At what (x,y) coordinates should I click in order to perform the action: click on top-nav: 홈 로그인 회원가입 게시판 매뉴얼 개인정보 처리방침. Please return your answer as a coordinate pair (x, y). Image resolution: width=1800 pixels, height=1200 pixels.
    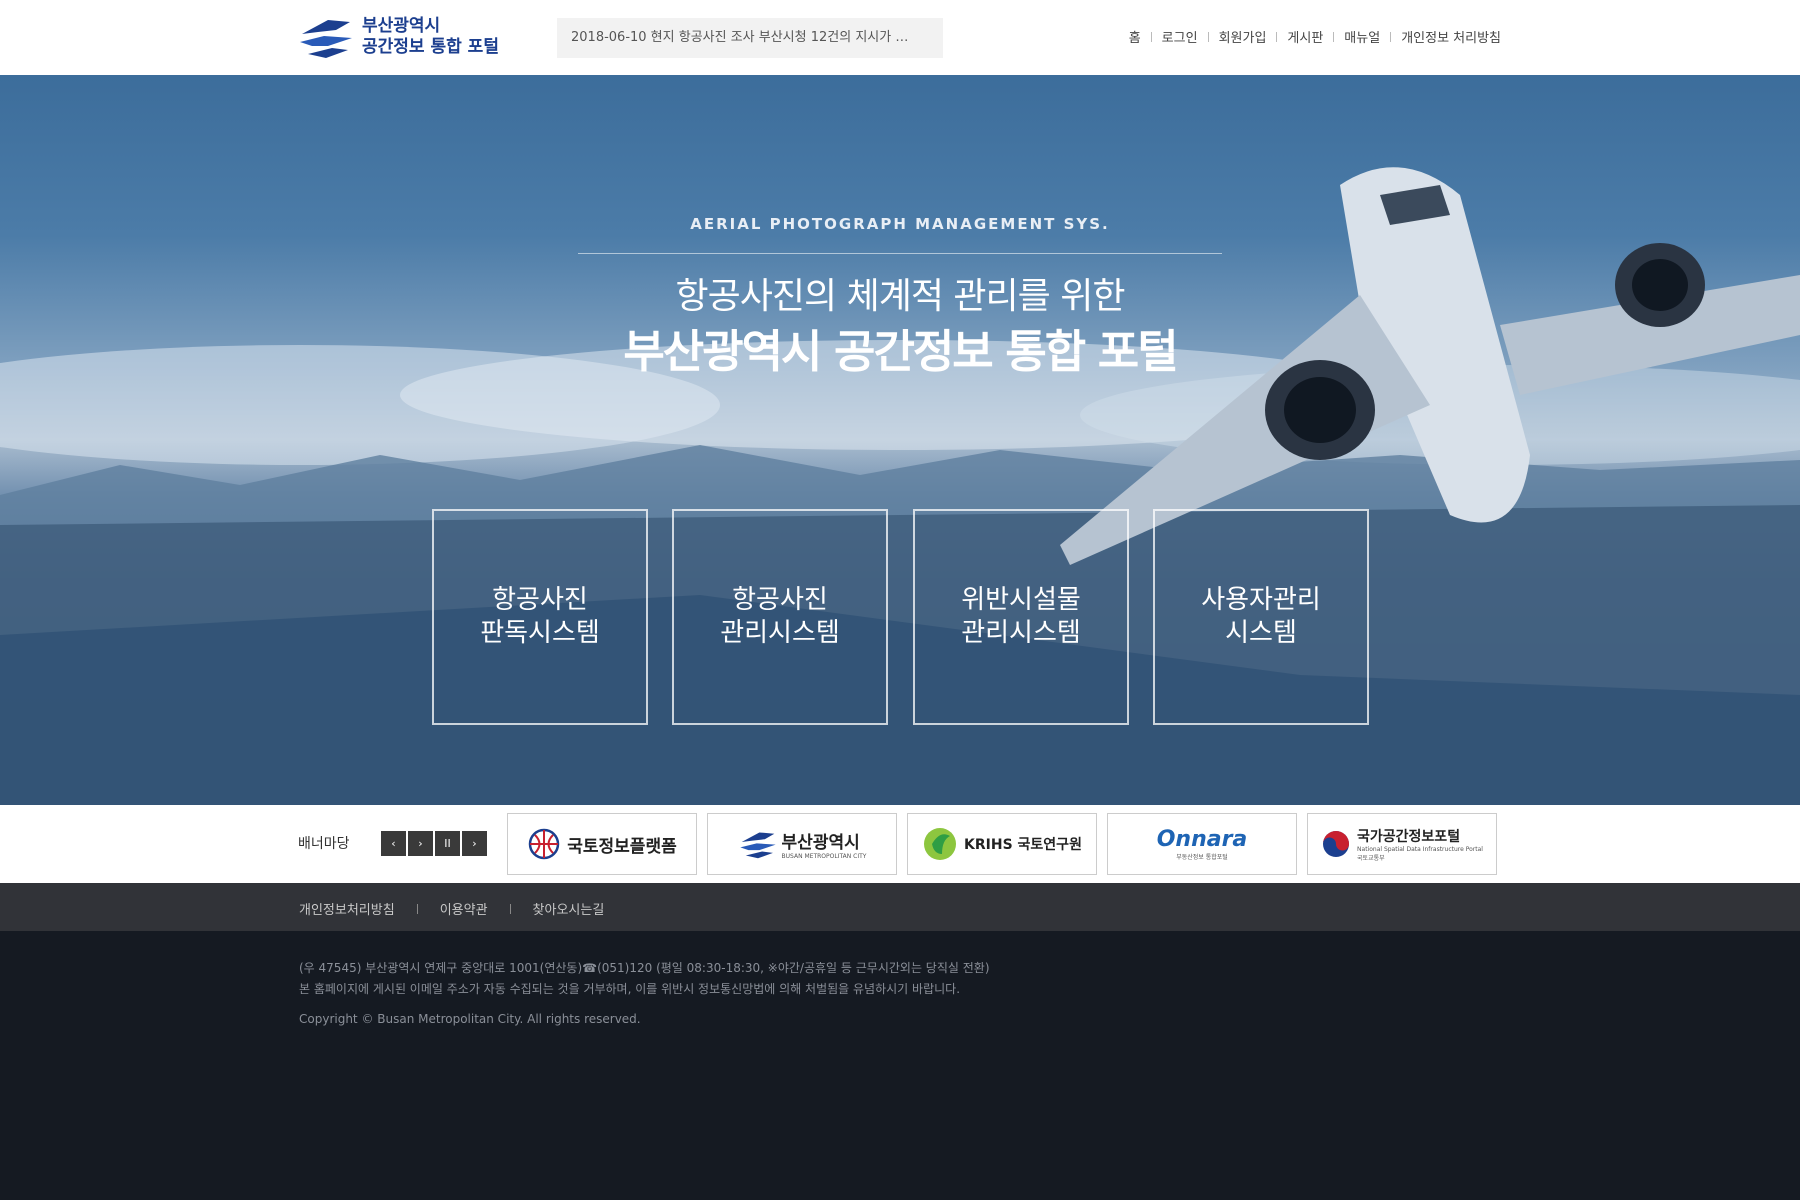
    Looking at the image, I should click on (1315, 36).